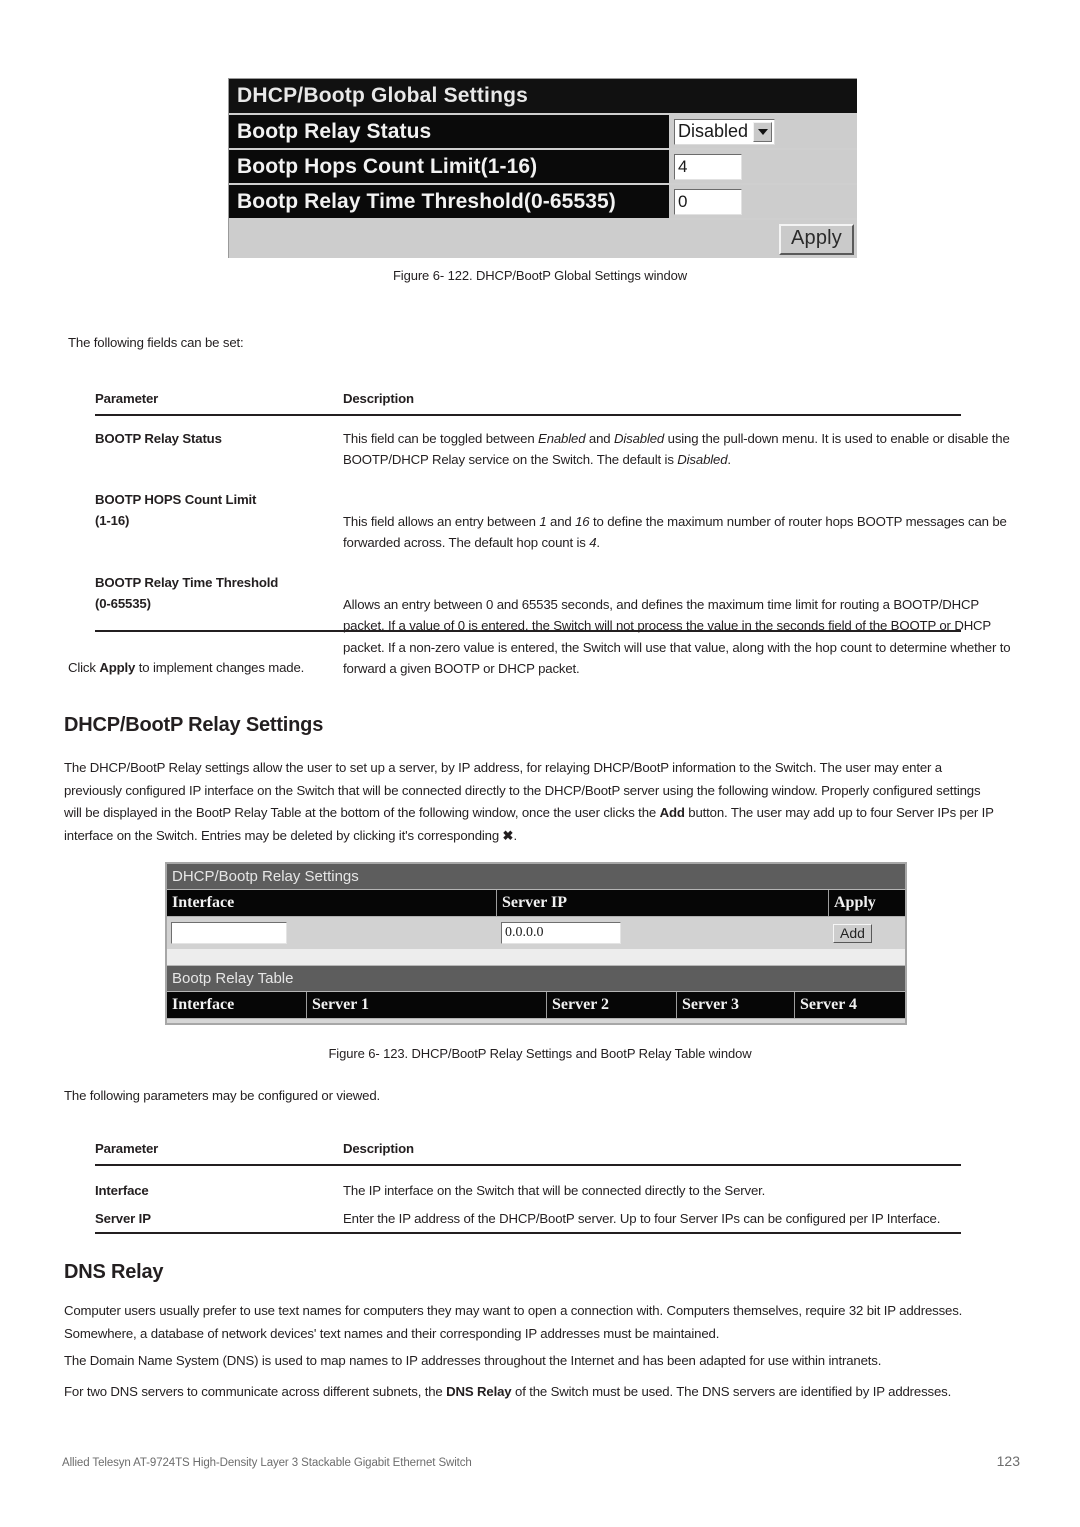 The image size is (1080, 1527). Describe the element at coordinates (528, 1233) in the screenshot. I see `table-2-bottom-rule` at that location.